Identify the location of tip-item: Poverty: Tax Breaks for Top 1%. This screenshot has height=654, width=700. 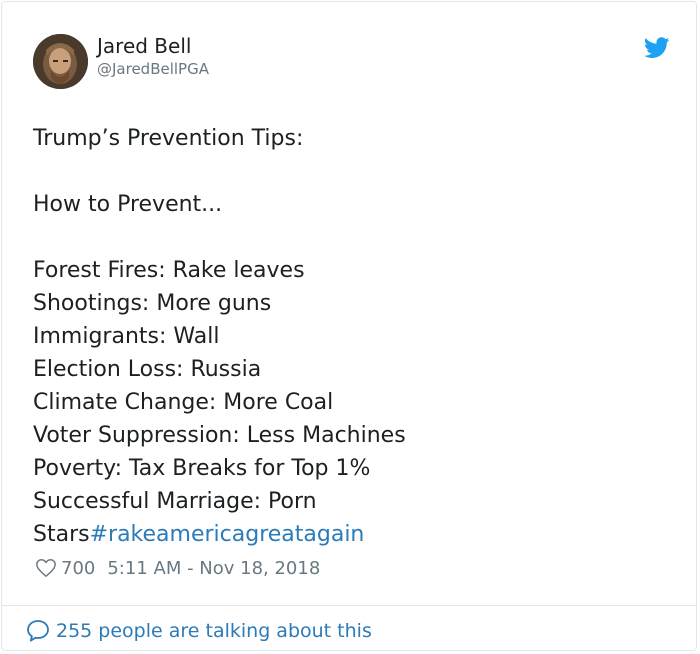
(202, 468).